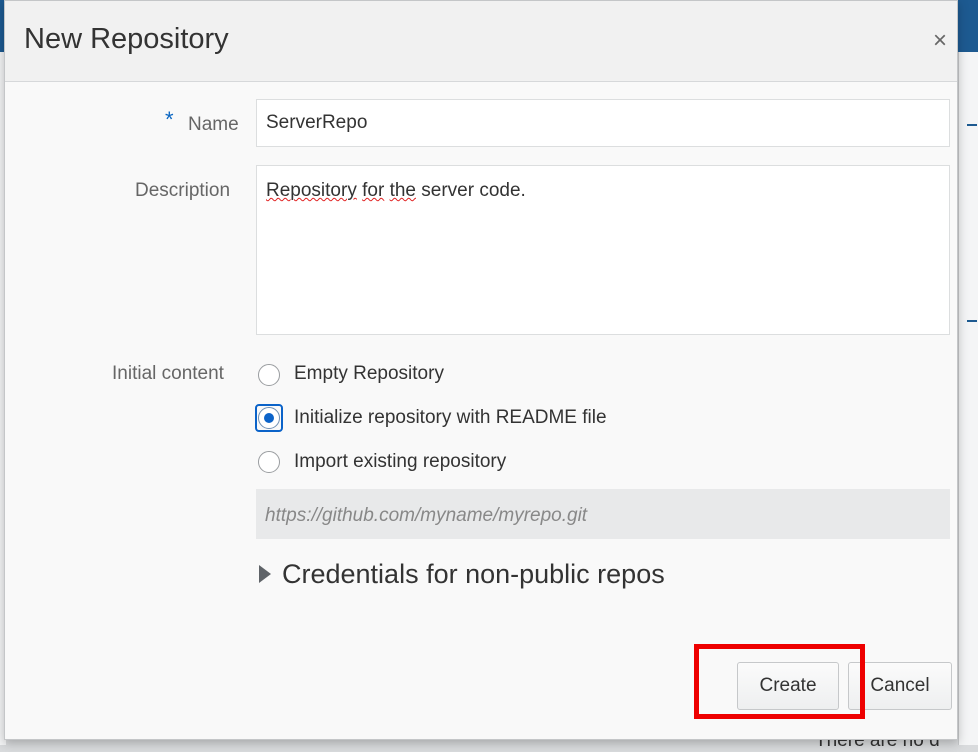 This screenshot has width=978, height=752. What do you see at coordinates (169, 119) in the screenshot?
I see `required-marker: *` at bounding box center [169, 119].